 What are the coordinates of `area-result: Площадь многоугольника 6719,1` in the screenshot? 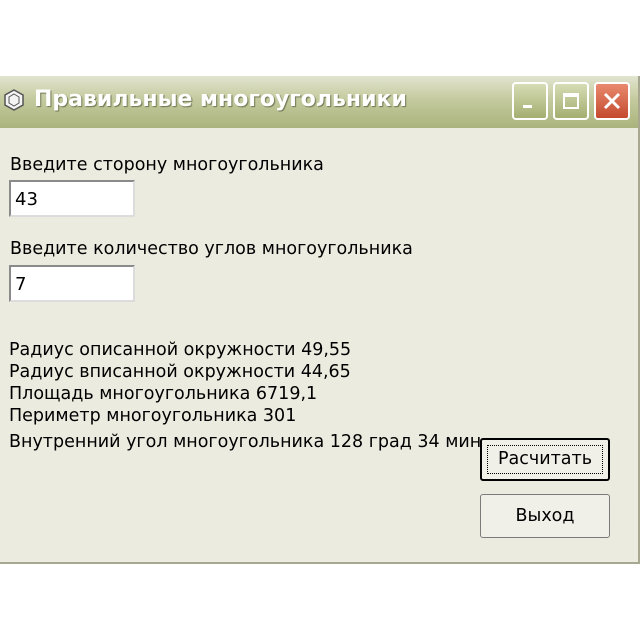 It's located at (163, 394).